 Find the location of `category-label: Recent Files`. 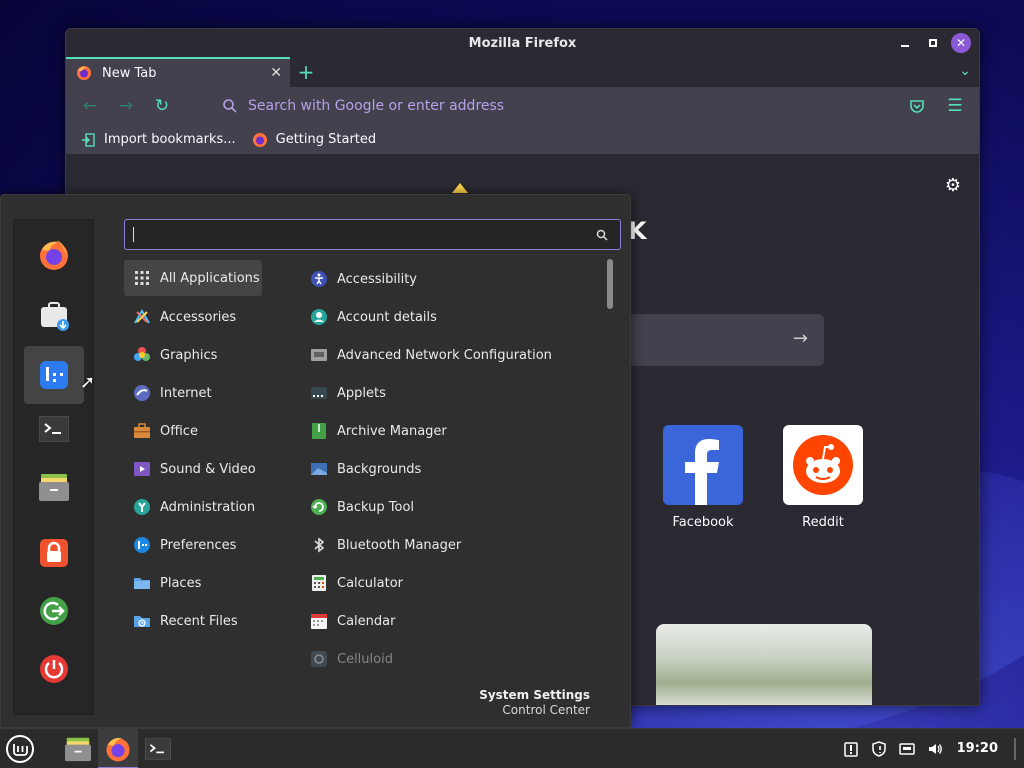

category-label: Recent Files is located at coordinates (199, 621).